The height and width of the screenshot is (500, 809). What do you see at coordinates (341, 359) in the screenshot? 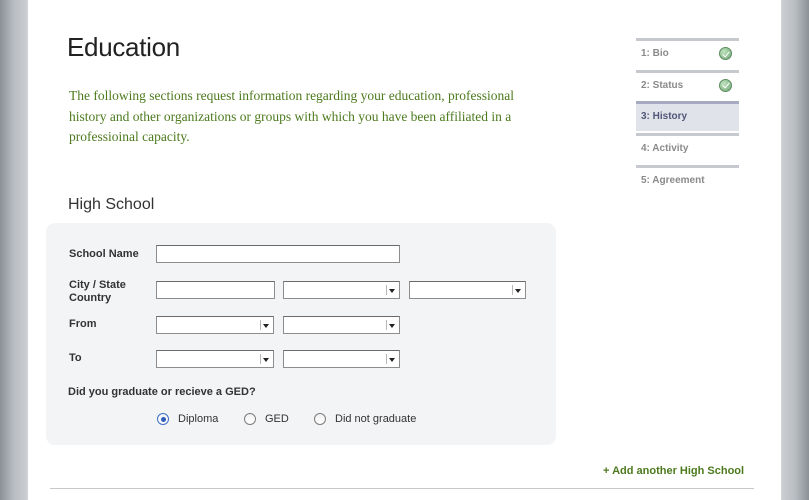
I see `to-year-select` at bounding box center [341, 359].